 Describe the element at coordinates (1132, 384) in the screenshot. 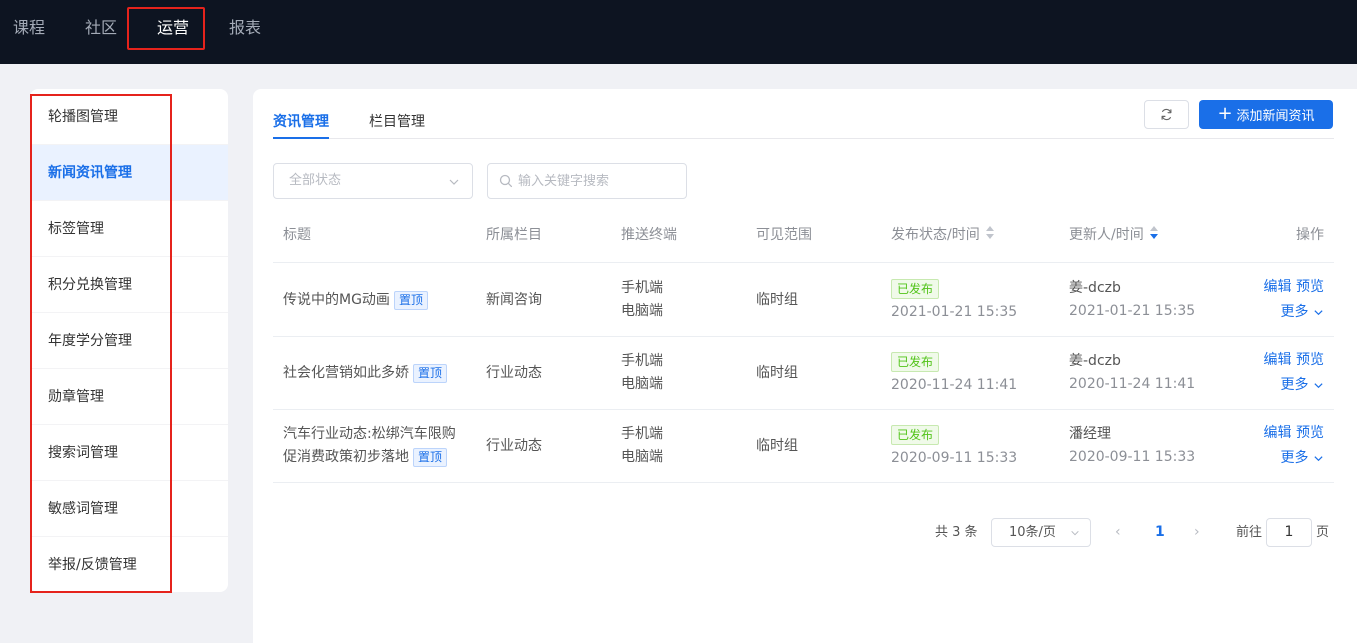

I see `update-time: 2020-11-24 11:41` at that location.